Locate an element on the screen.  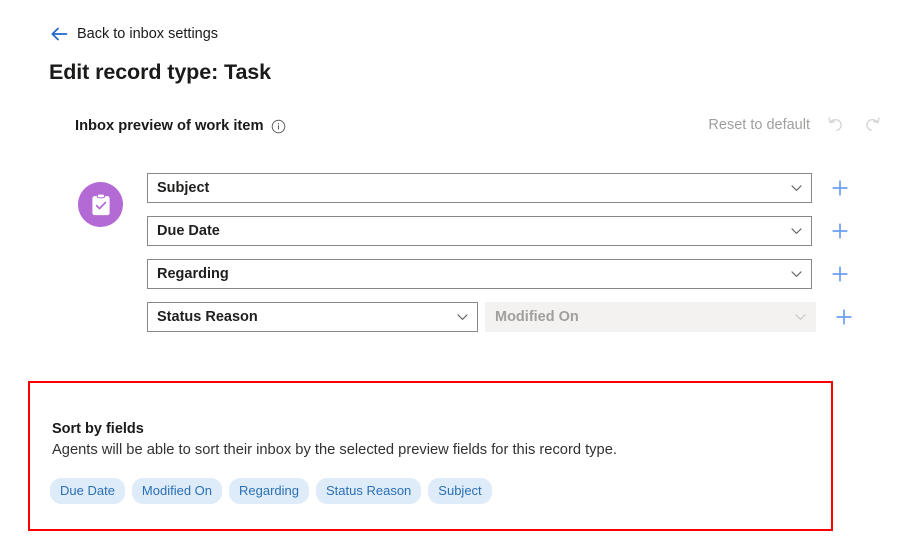
sort-field-tag: Status Reason is located at coordinates (369, 491).